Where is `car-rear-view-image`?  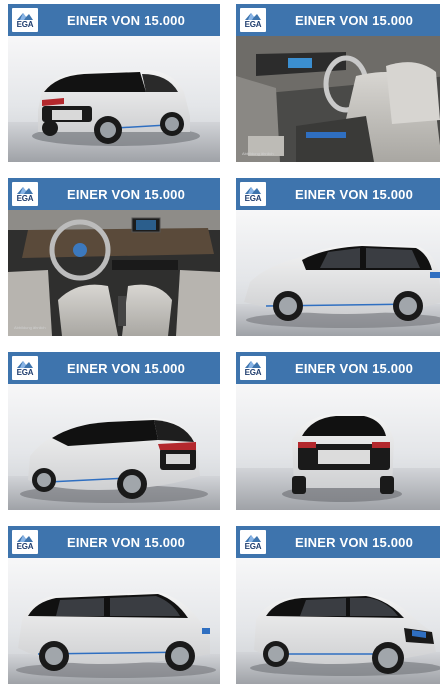 car-rear-view-image is located at coordinates (338, 447).